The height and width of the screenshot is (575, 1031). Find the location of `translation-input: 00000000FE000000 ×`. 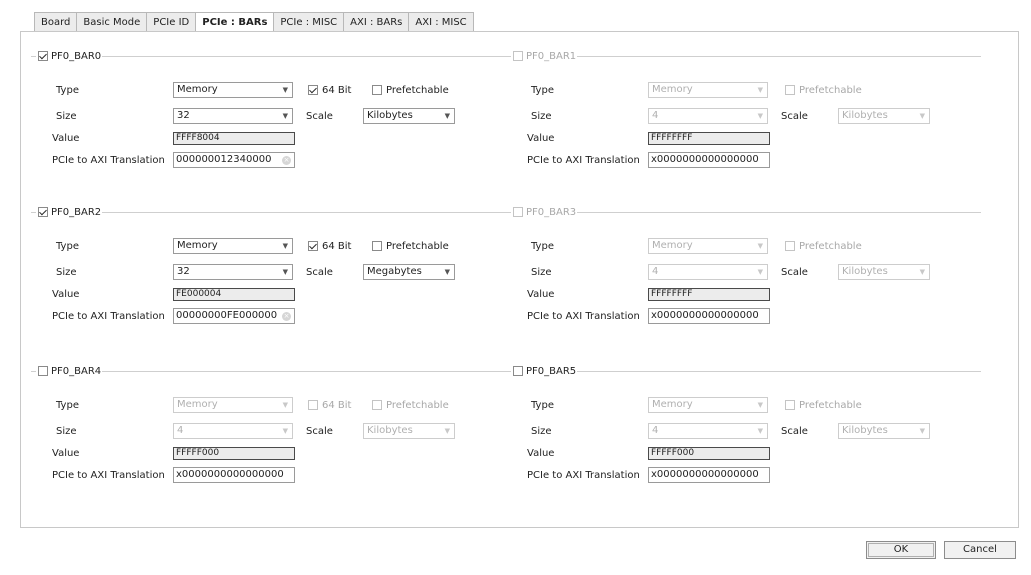

translation-input: 00000000FE000000 × is located at coordinates (234, 316).